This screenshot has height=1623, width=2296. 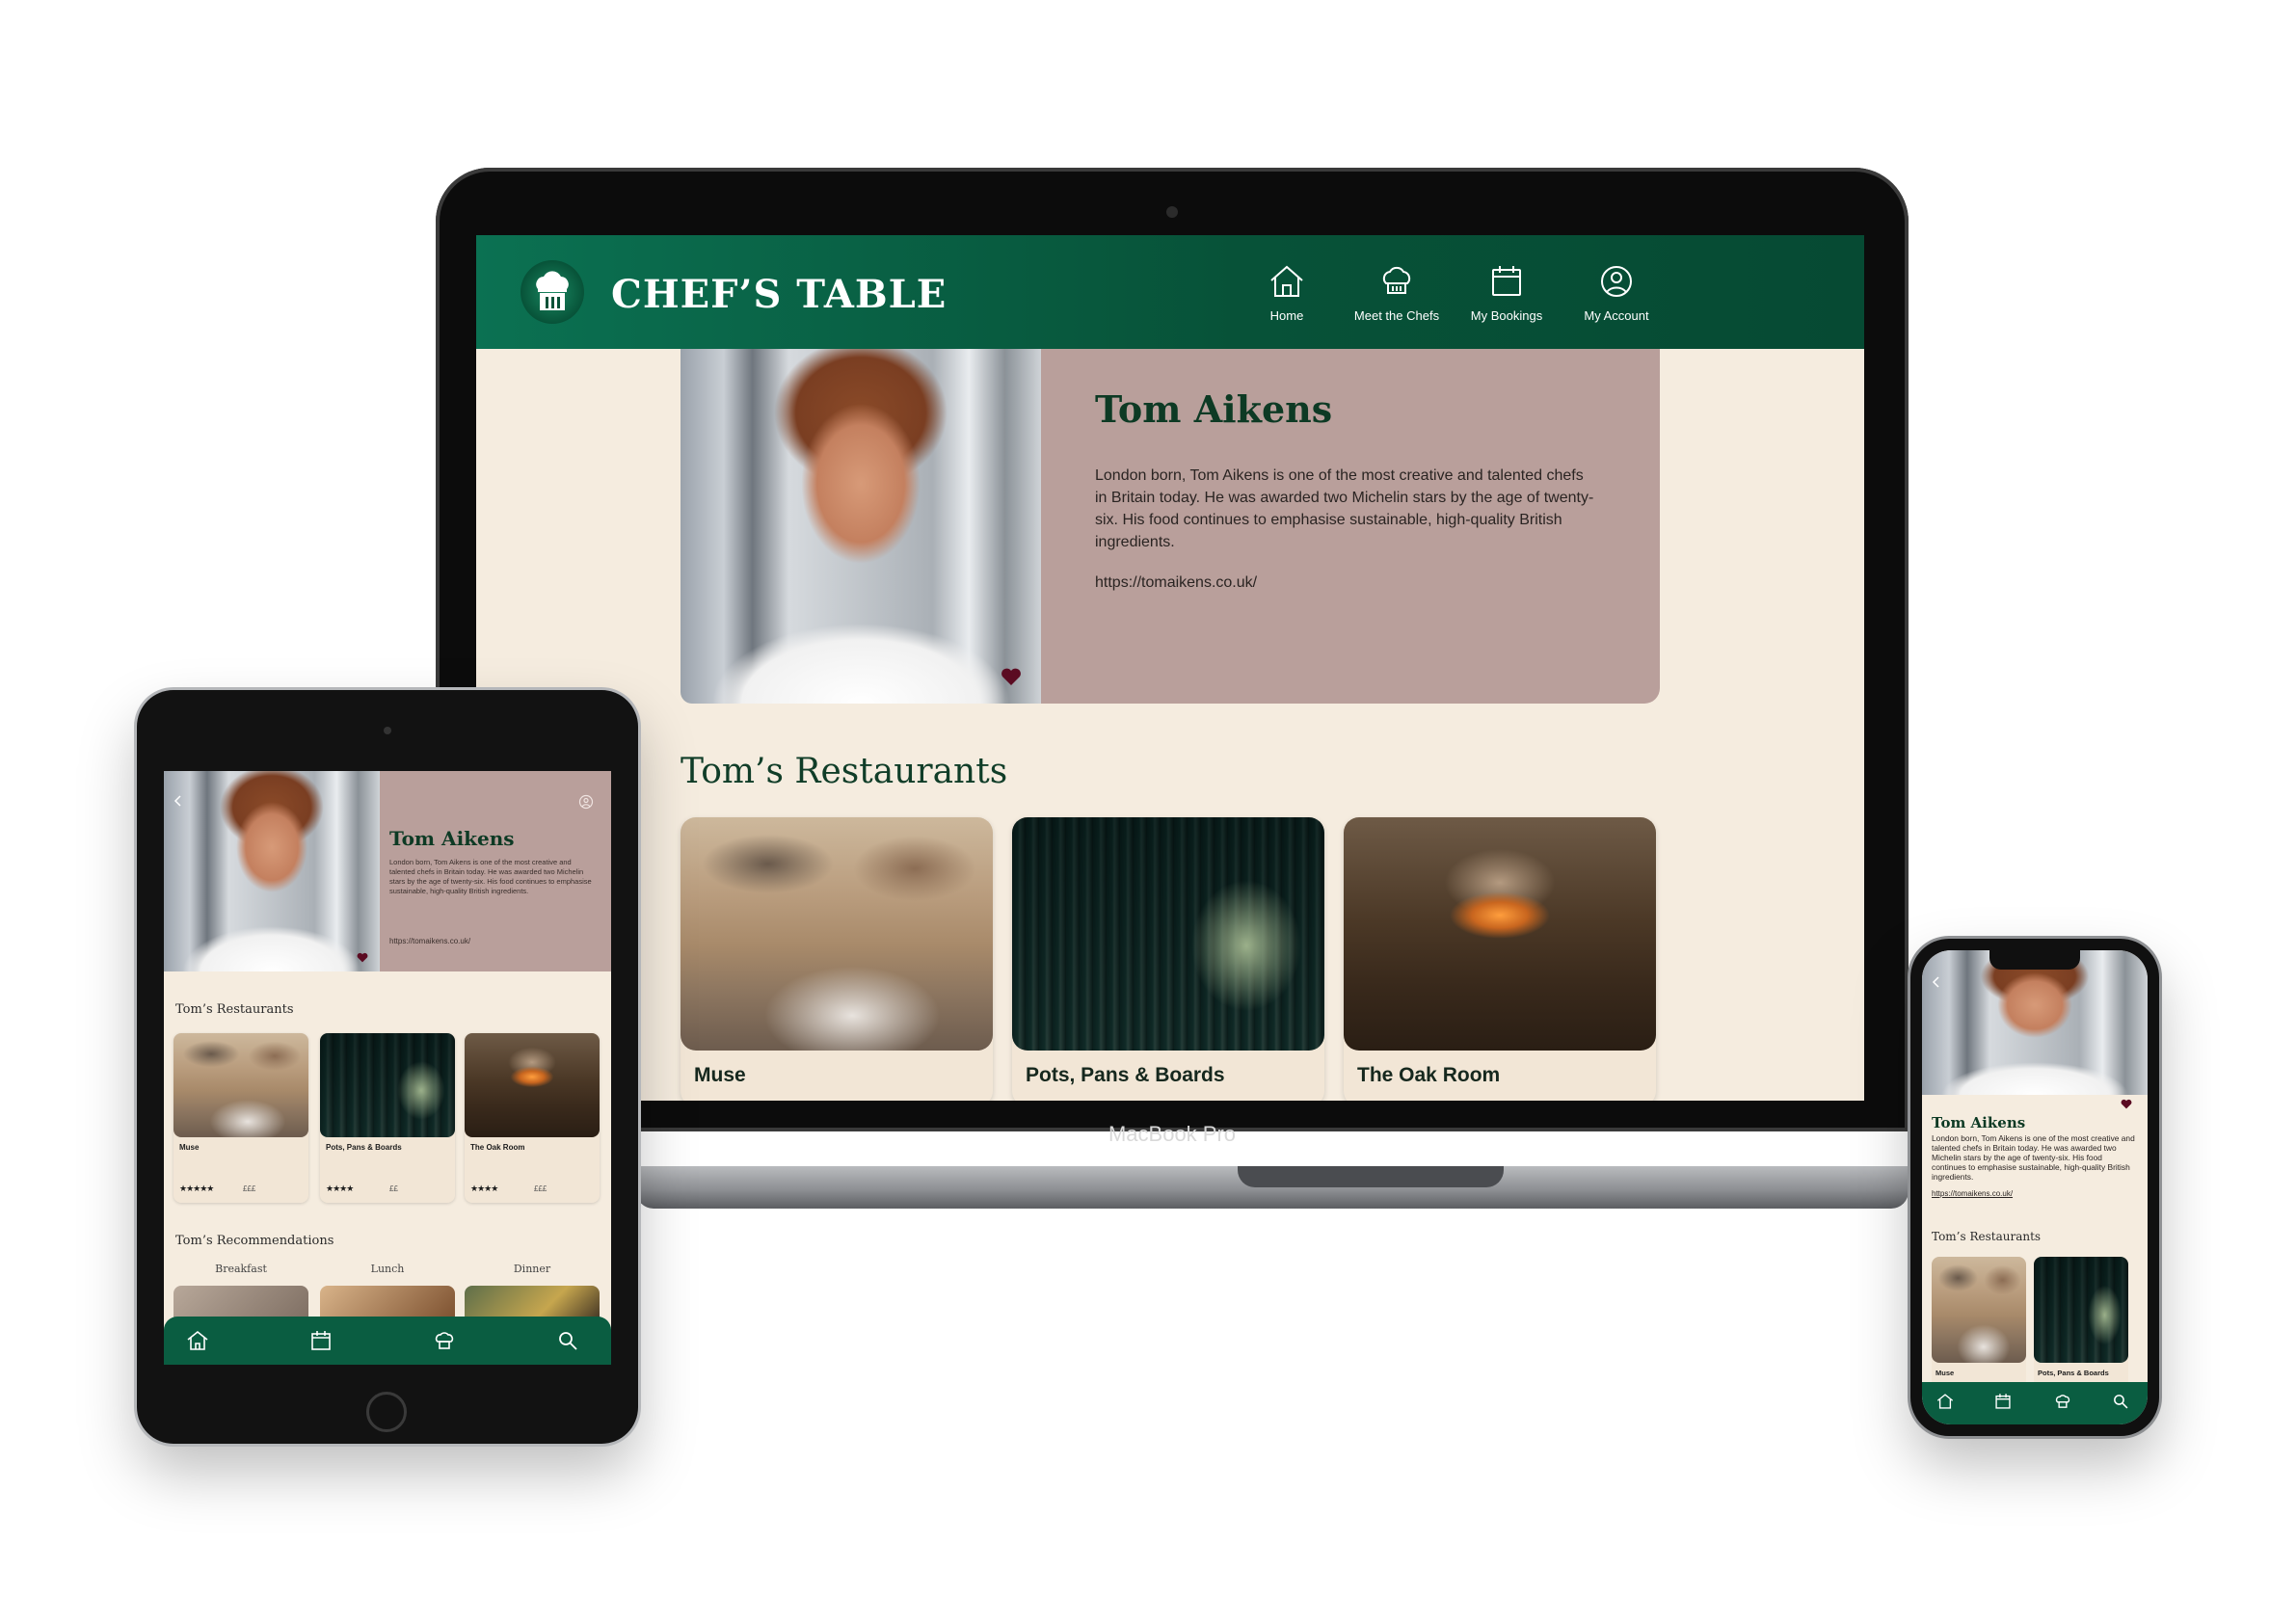 I want to click on recommendations-heading: Tom’s Recommendations, so click(x=254, y=1241).